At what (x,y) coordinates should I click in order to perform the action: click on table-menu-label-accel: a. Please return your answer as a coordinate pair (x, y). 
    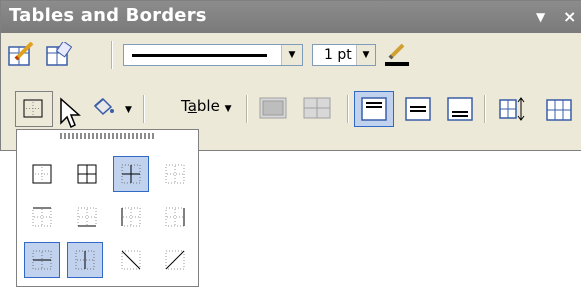
    Looking at the image, I should click on (192, 106).